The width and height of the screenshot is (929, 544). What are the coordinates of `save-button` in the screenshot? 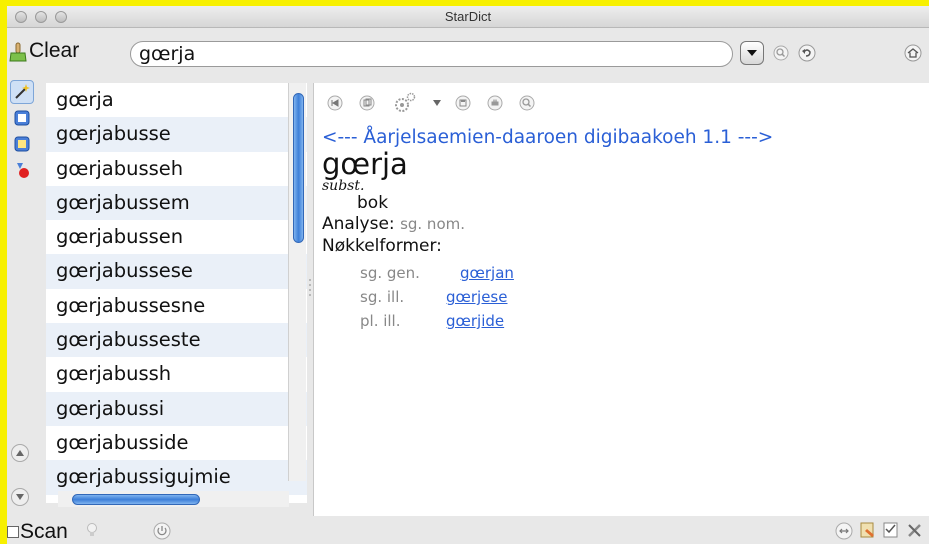 It's located at (463, 103).